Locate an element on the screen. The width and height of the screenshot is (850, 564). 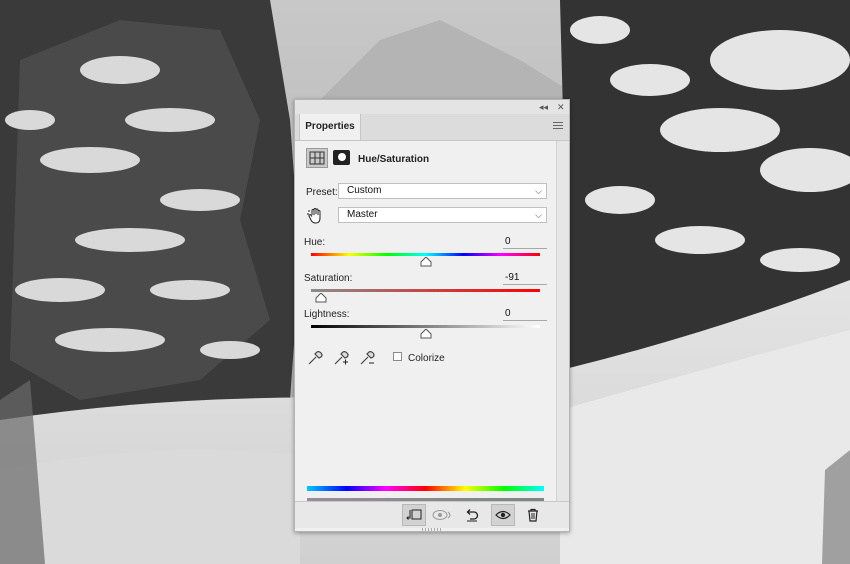
visibility-eye-icon is located at coordinates (503, 515).